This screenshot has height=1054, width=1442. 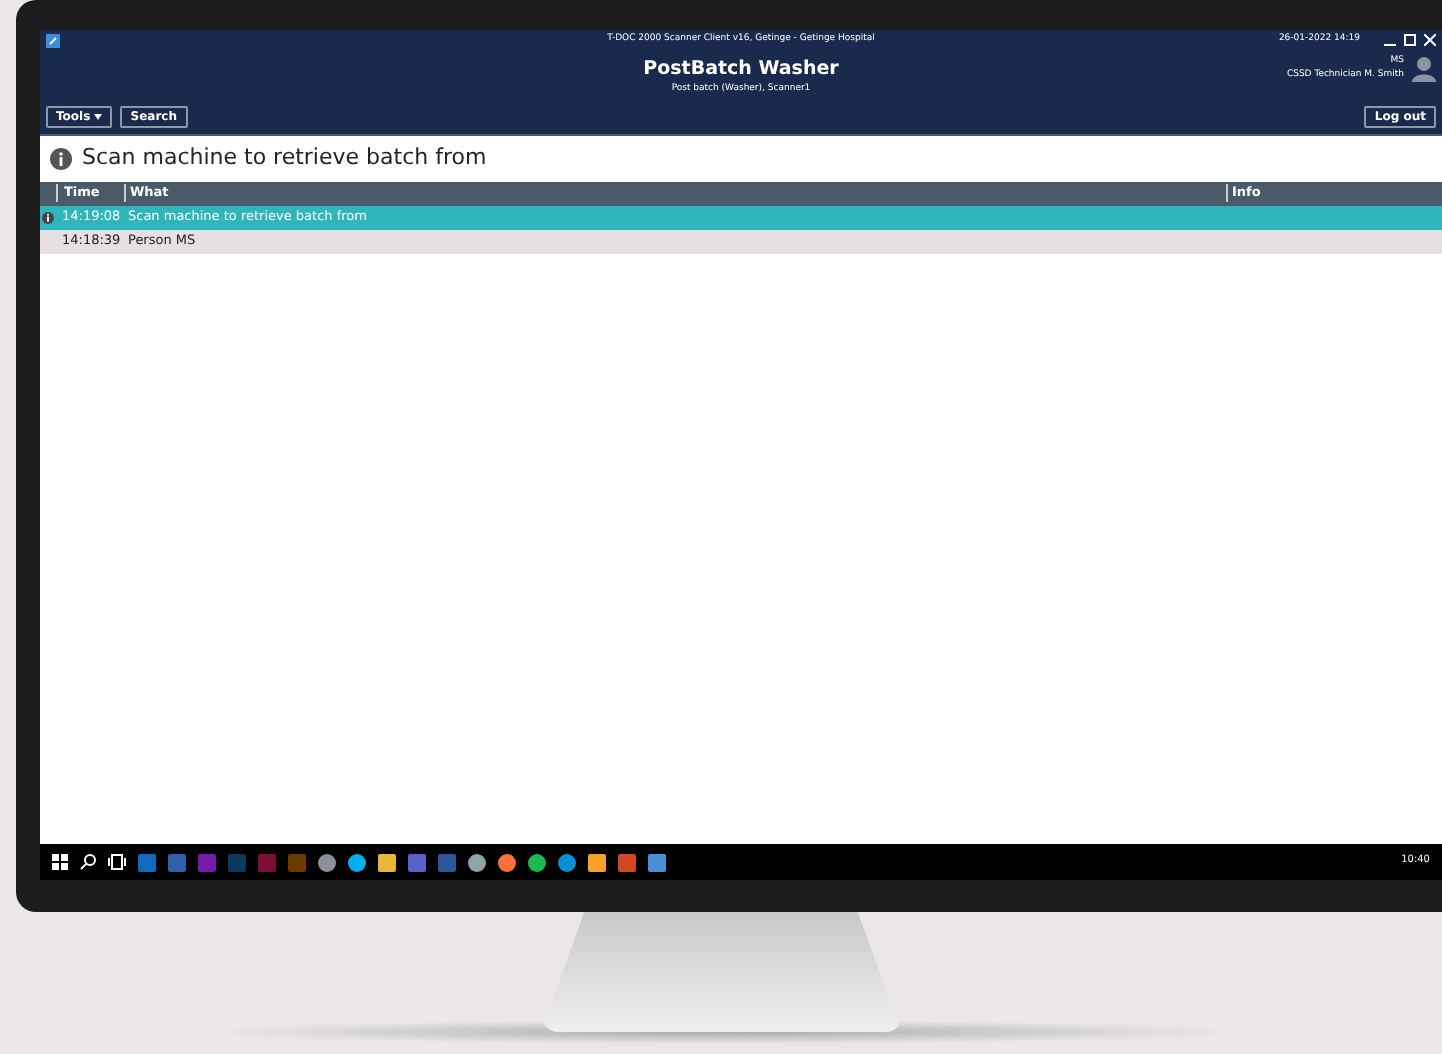 I want to click on task-view-icon, so click(x=117, y=862).